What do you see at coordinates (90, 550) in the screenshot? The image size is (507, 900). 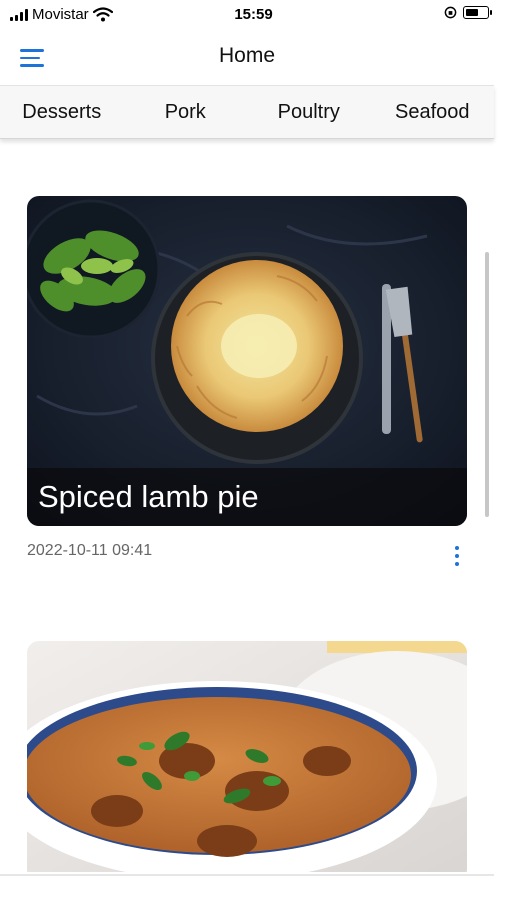 I see `recipe-date: 2022-10-11 09:41` at bounding box center [90, 550].